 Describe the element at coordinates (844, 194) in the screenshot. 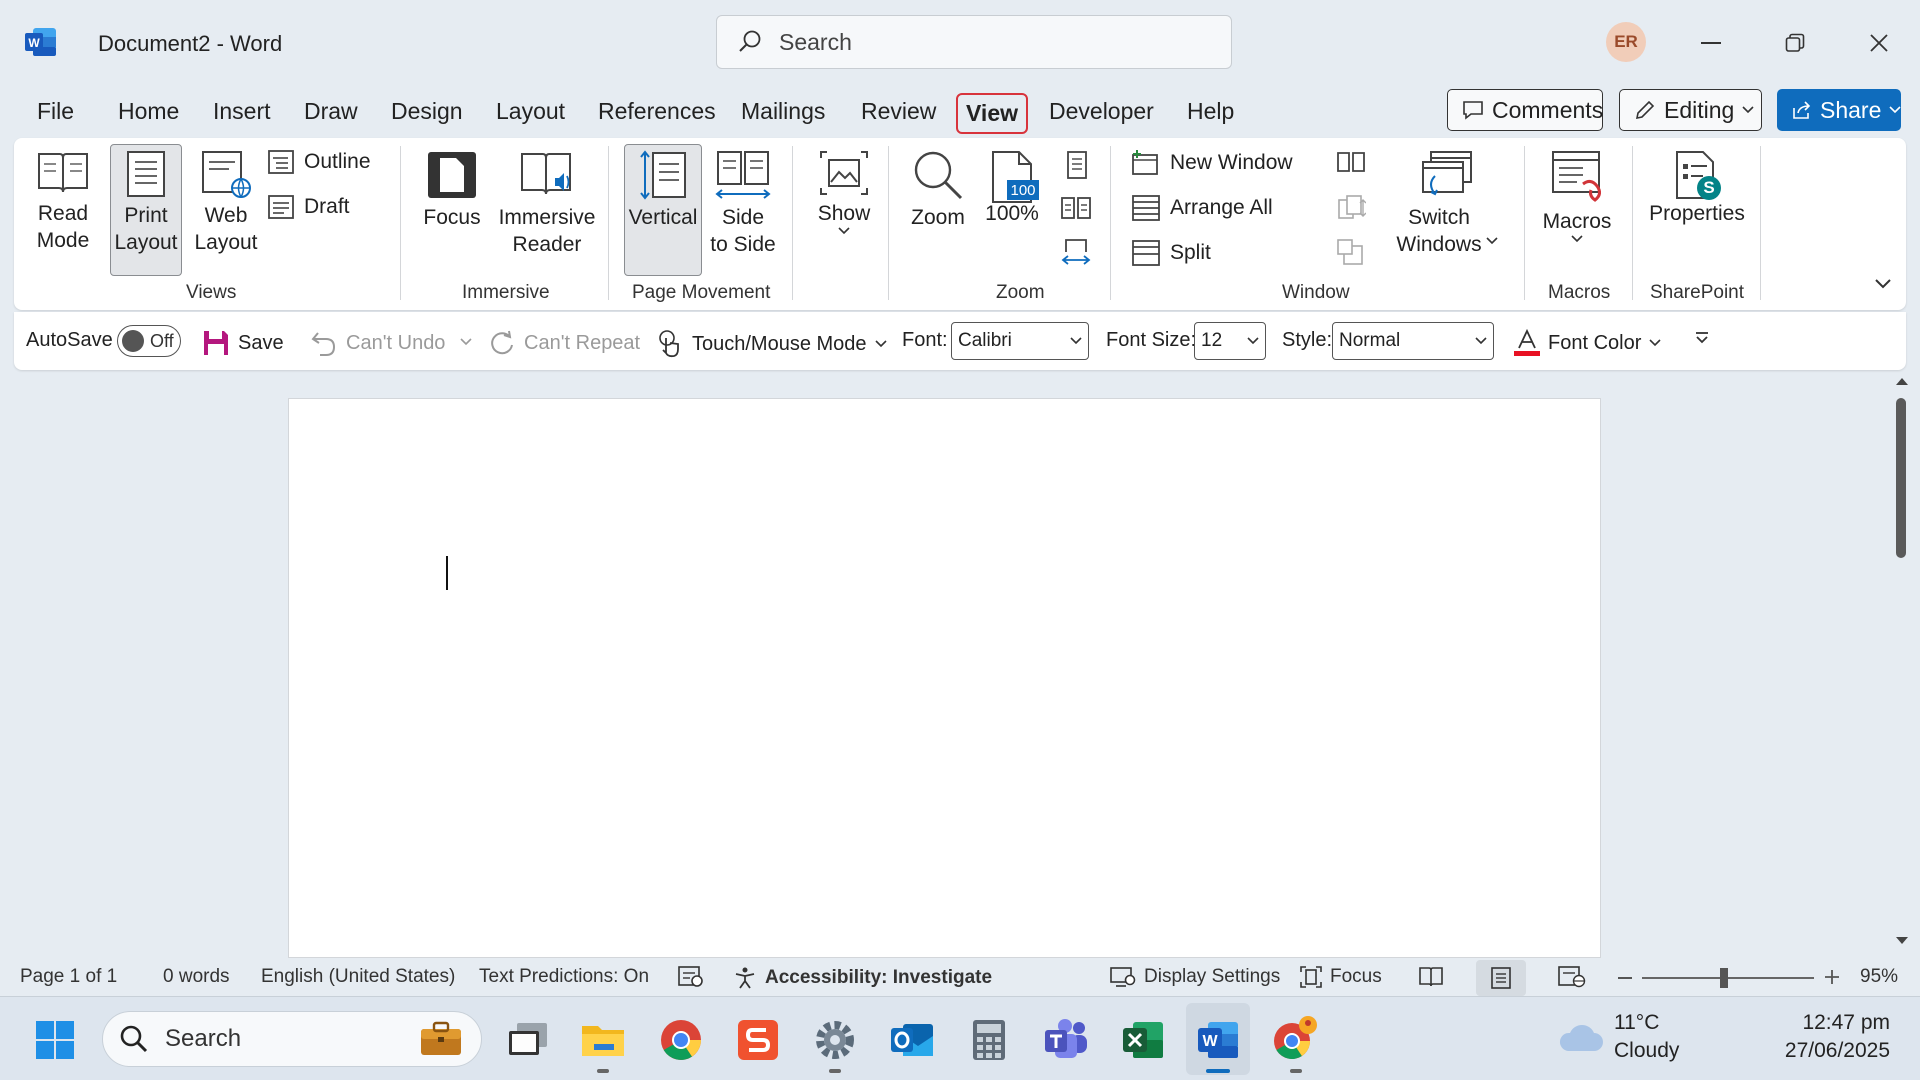

I see `show-button: Show` at that location.